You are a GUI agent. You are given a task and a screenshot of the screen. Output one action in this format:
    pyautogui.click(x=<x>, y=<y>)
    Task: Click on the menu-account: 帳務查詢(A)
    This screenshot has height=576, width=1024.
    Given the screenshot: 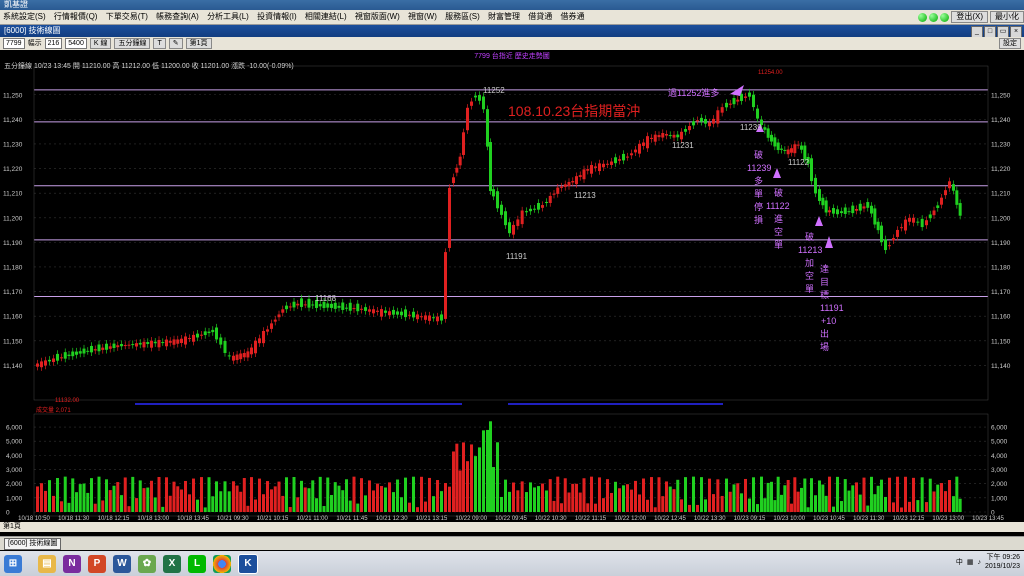 What is the action you would take?
    pyautogui.click(x=177, y=17)
    